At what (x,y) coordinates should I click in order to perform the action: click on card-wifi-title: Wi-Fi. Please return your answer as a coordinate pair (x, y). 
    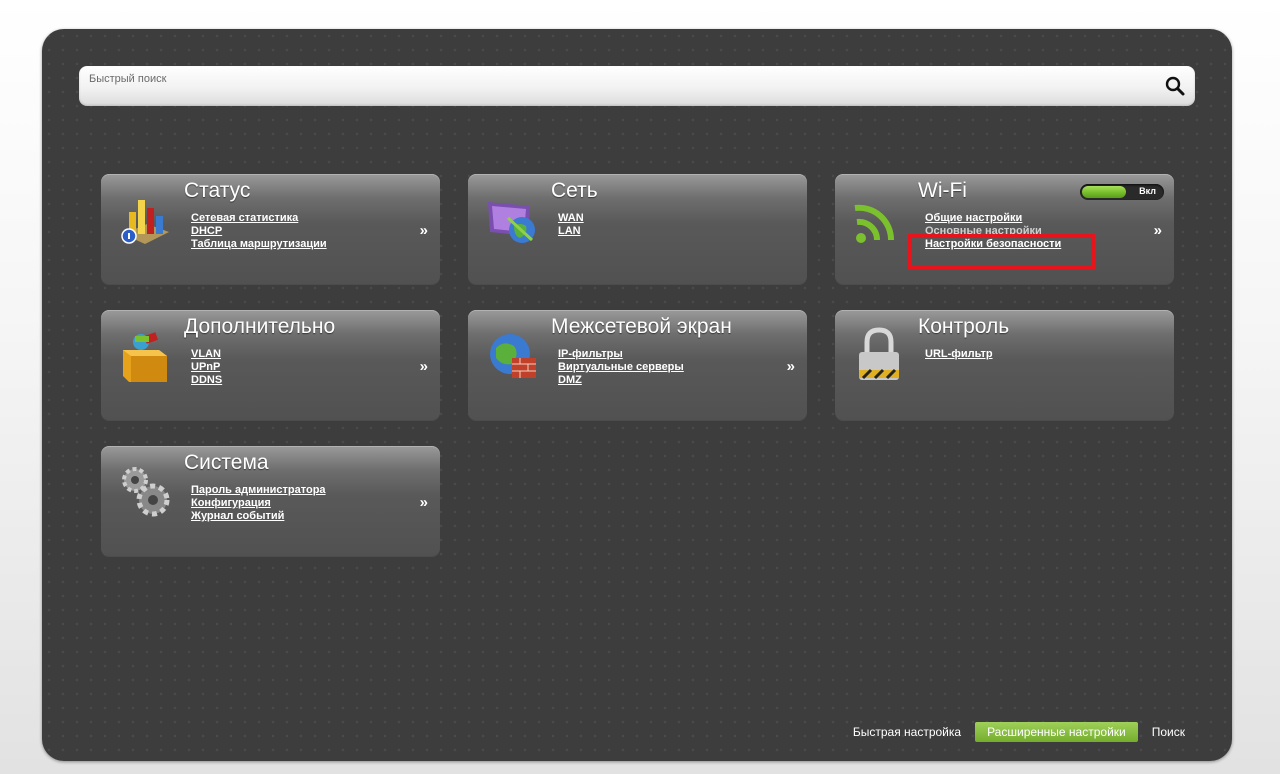
    Looking at the image, I should click on (942, 190).